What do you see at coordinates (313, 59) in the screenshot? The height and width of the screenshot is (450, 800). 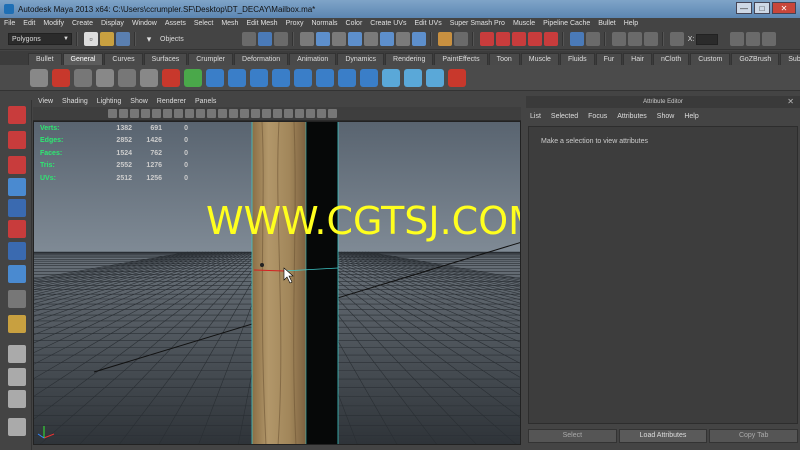 I see `shelf-tab-animation: Animation` at bounding box center [313, 59].